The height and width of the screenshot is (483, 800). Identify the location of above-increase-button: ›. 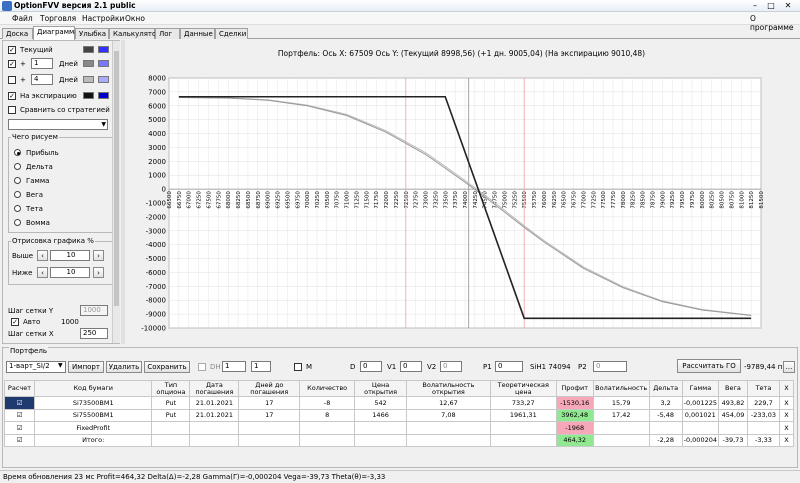
(98, 255).